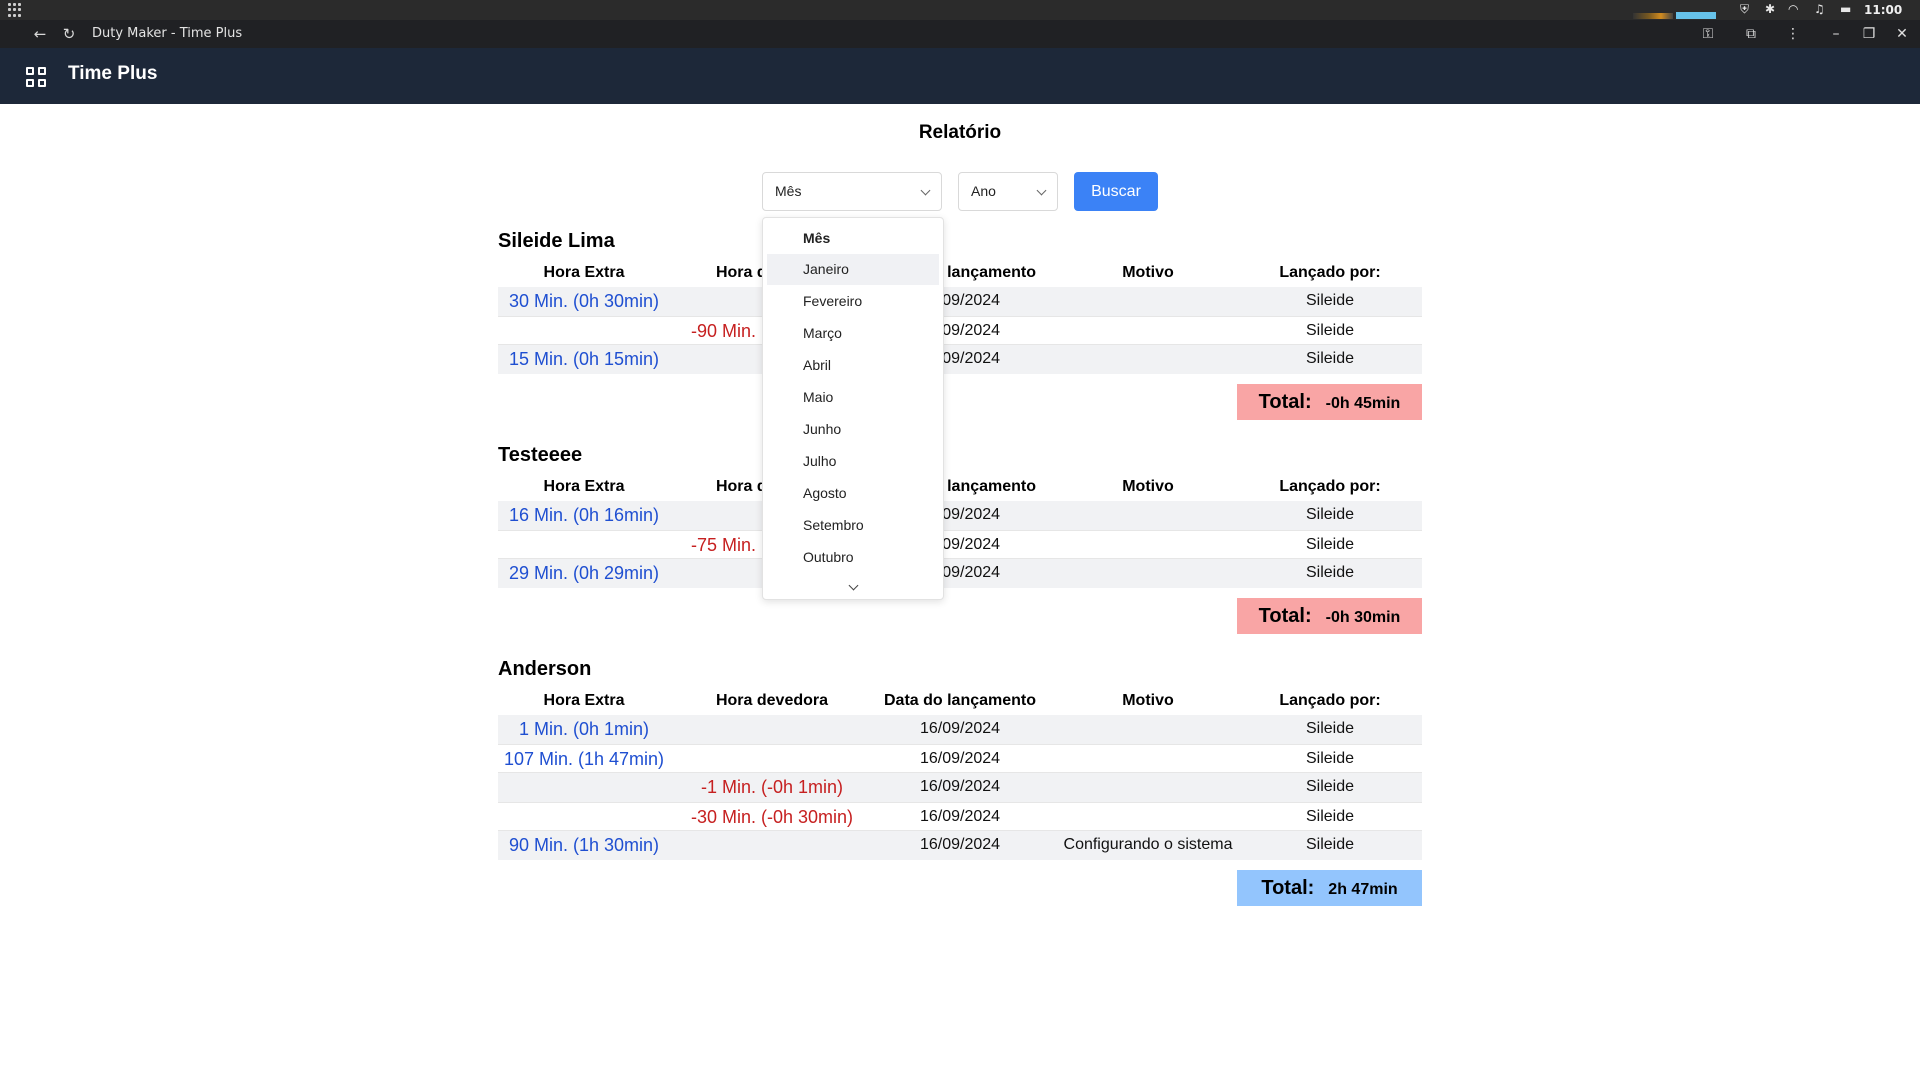  What do you see at coordinates (852, 191) in the screenshot?
I see `month-select: Mês` at bounding box center [852, 191].